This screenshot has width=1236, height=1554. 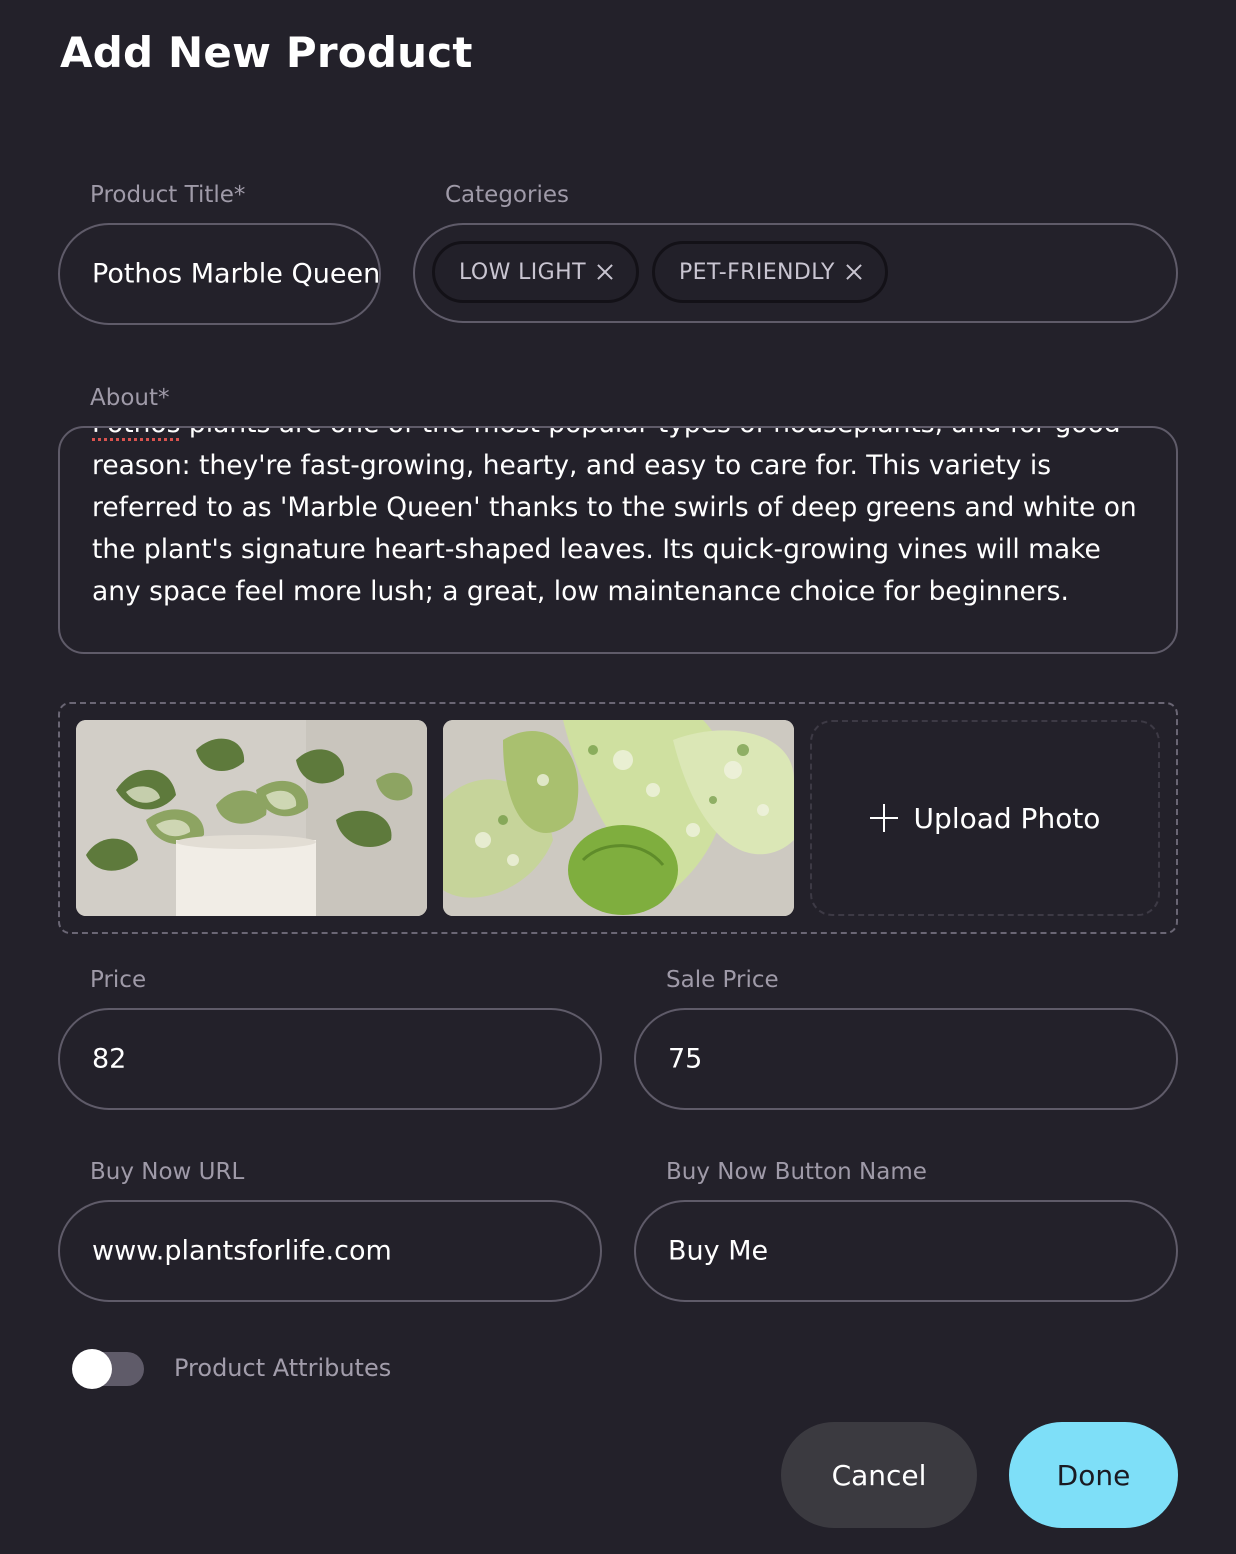 I want to click on buy-now-url-field: www.plantsforlife.com, so click(x=330, y=1251).